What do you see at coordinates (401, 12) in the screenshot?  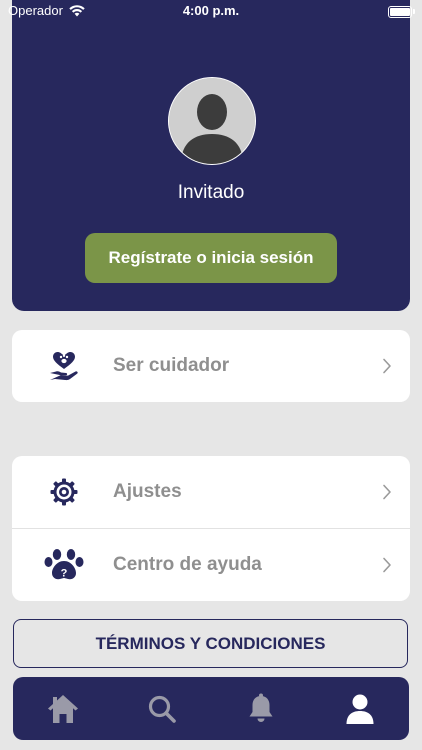 I see `battery-icon` at bounding box center [401, 12].